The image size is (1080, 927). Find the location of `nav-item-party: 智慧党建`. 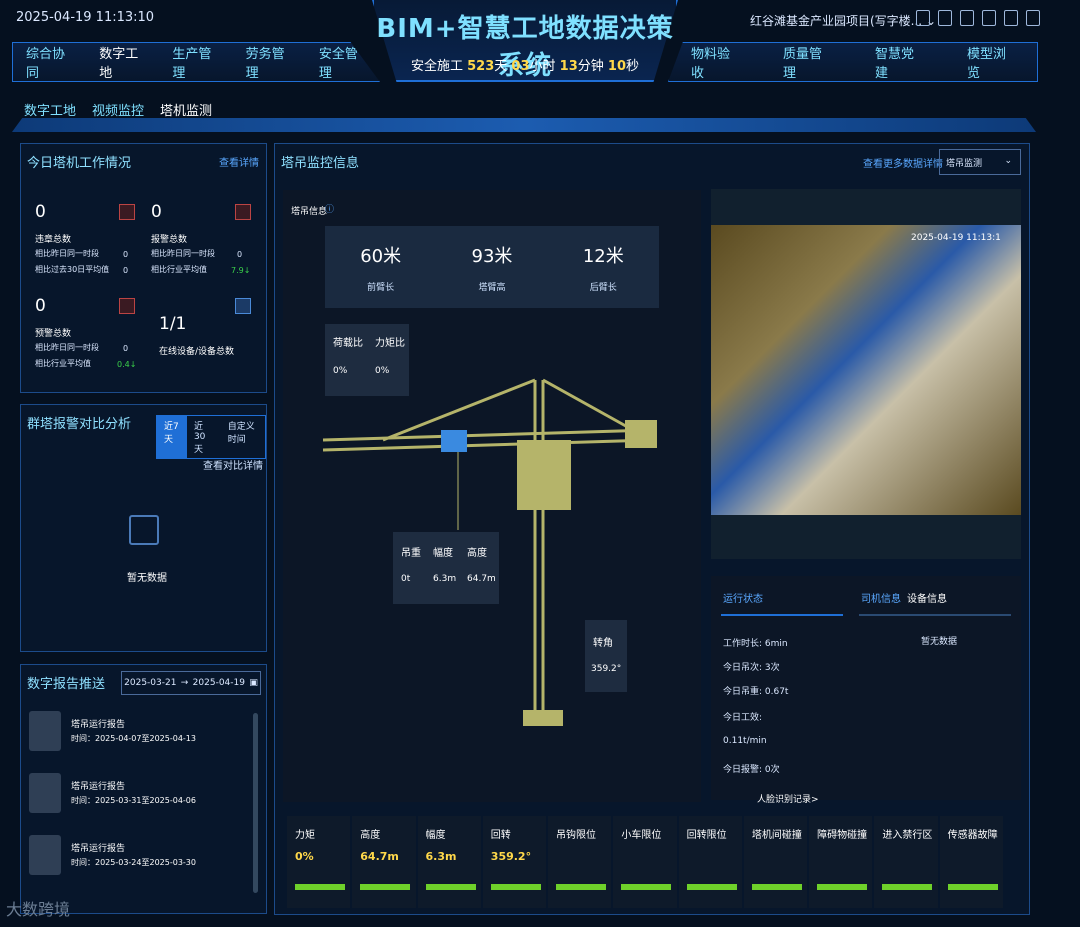

nav-item-party: 智慧党建 is located at coordinates (899, 62).